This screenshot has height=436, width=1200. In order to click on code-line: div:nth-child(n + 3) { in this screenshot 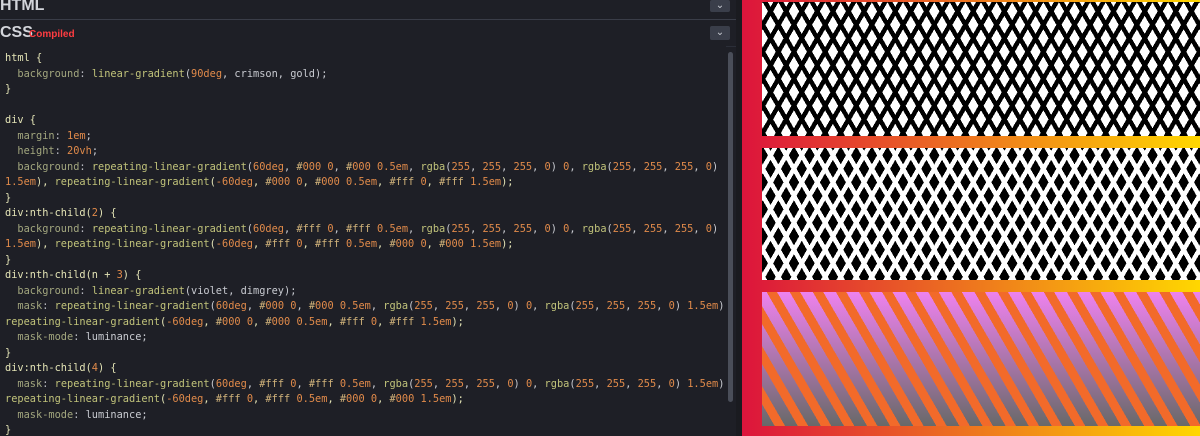, I will do `click(73, 275)`.